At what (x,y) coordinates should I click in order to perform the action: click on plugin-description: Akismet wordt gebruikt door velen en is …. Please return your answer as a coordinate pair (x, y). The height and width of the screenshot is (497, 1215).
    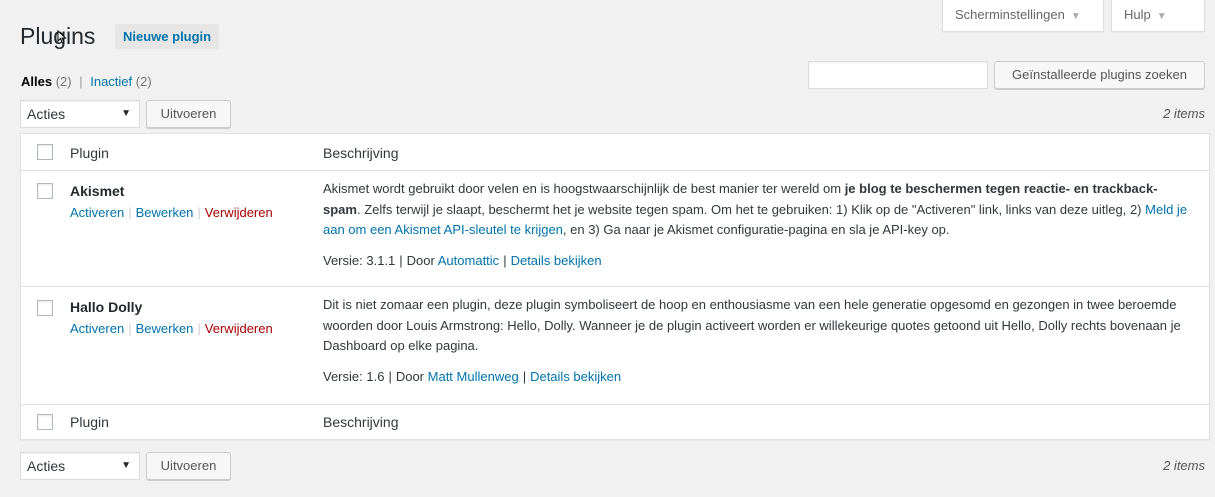
    Looking at the image, I should click on (759, 210).